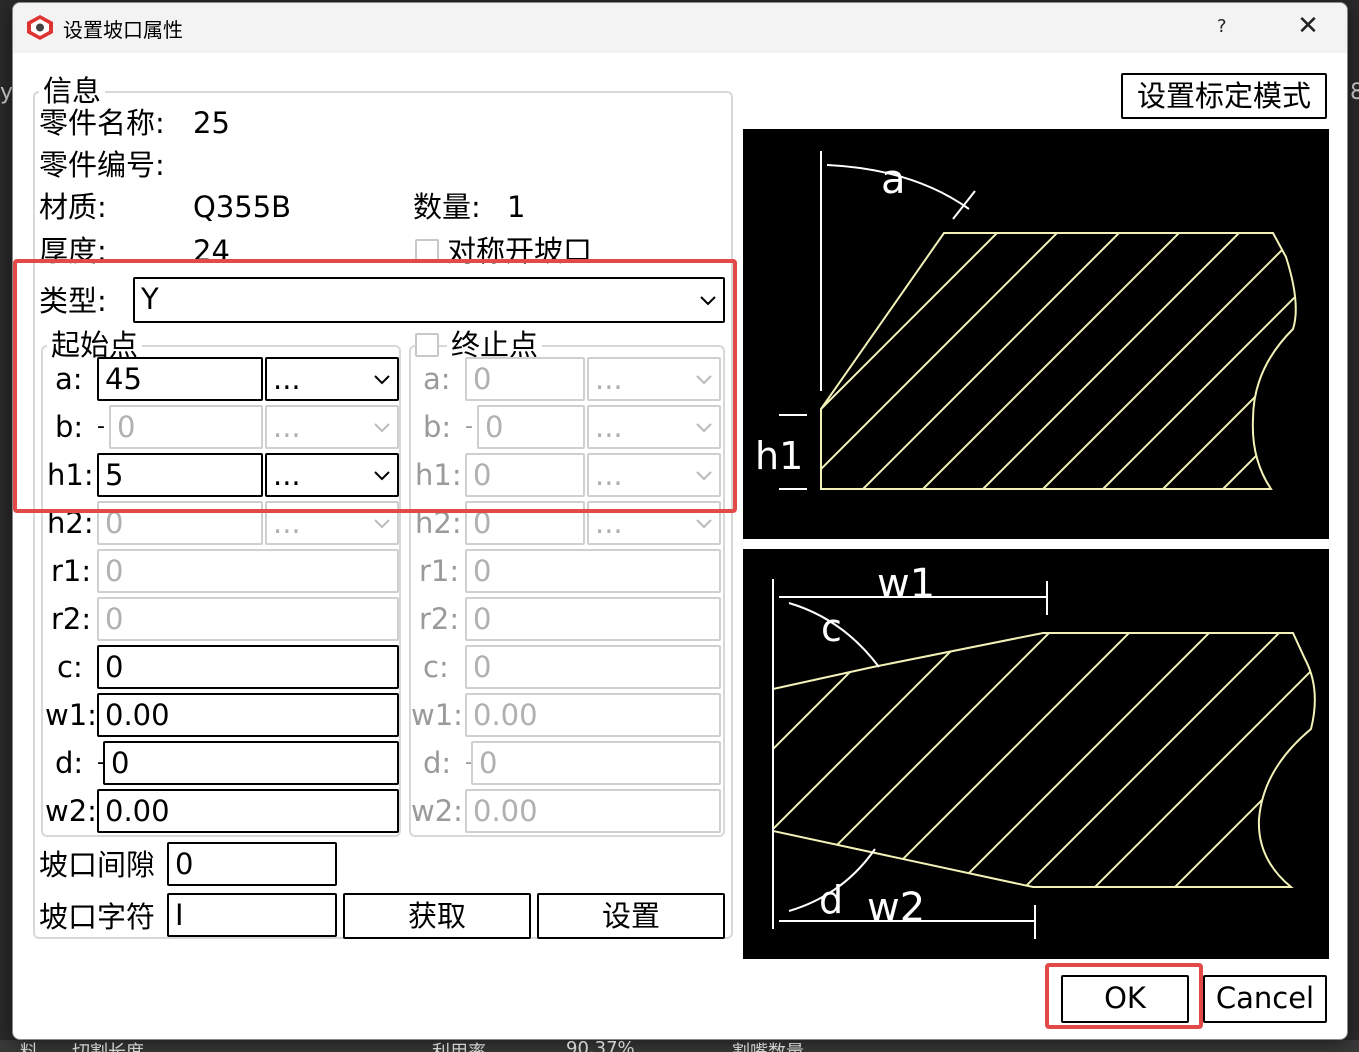 Image resolution: width=1359 pixels, height=1052 pixels. What do you see at coordinates (1026, 320) in the screenshot?
I see `bevel-diagram-top-drawing: a h1` at bounding box center [1026, 320].